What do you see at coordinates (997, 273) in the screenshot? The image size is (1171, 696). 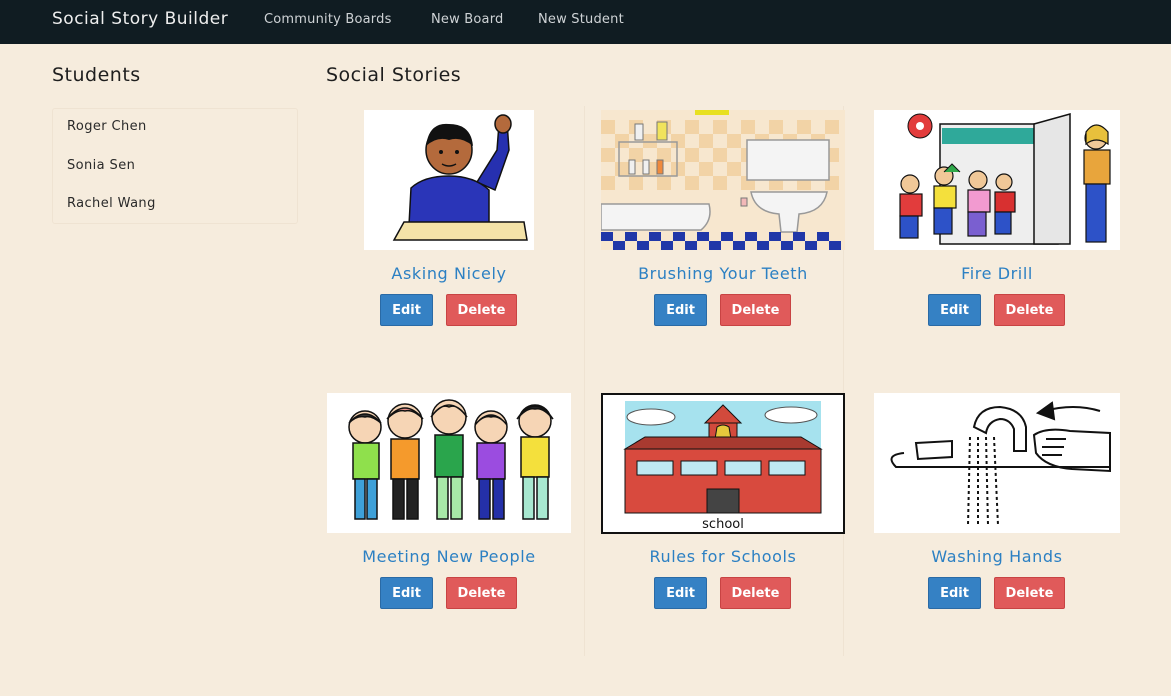 I see `story-title-fire-drill: Fire Drill` at bounding box center [997, 273].